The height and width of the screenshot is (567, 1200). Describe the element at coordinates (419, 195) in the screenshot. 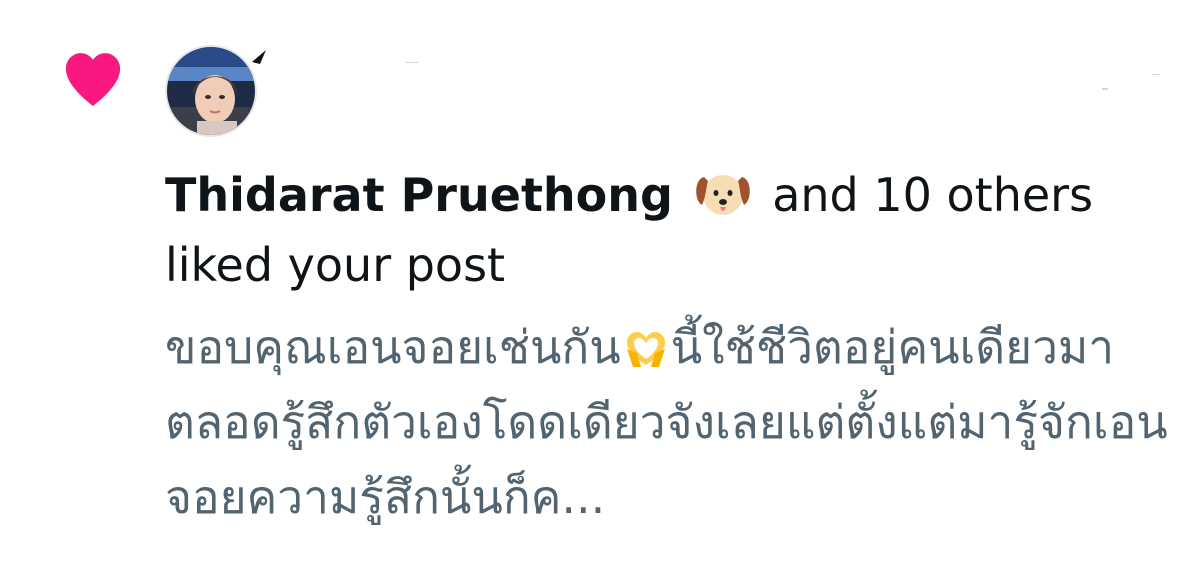

I see `actor-name: Thidarat Pruethong` at that location.